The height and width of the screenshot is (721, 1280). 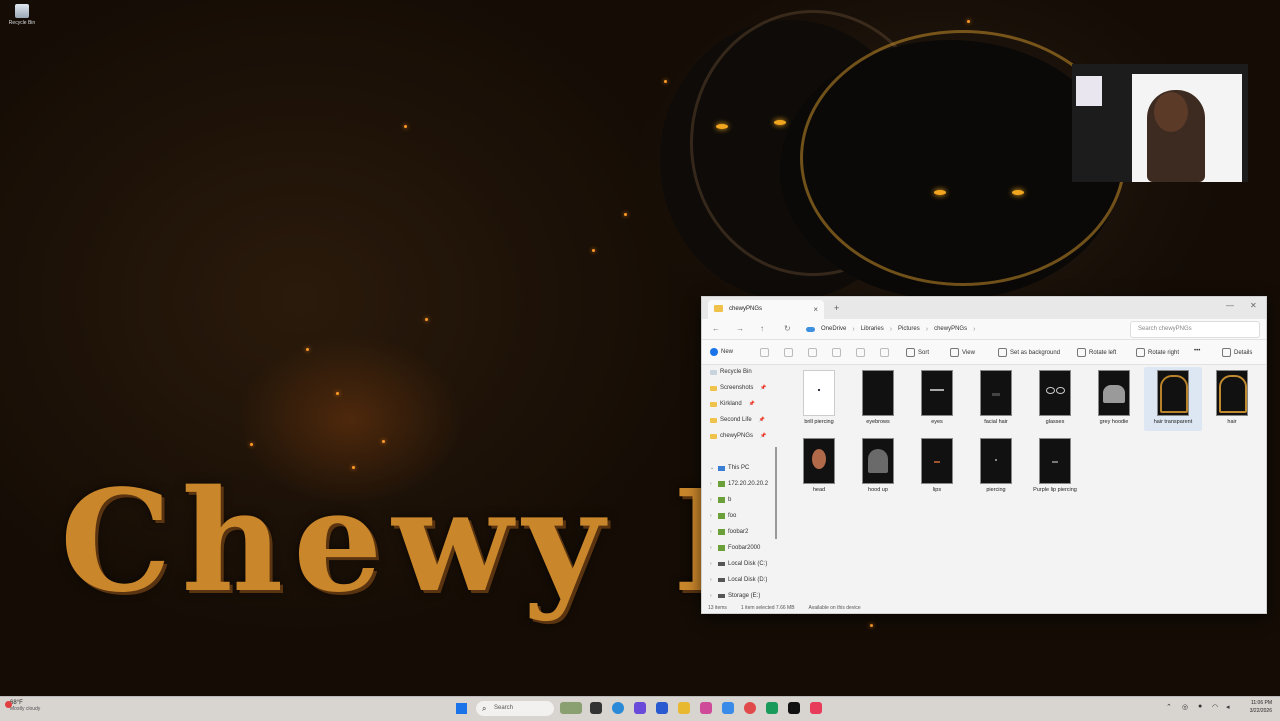 What do you see at coordinates (1173, 399) in the screenshot?
I see `file-item-selected: hair transparent` at bounding box center [1173, 399].